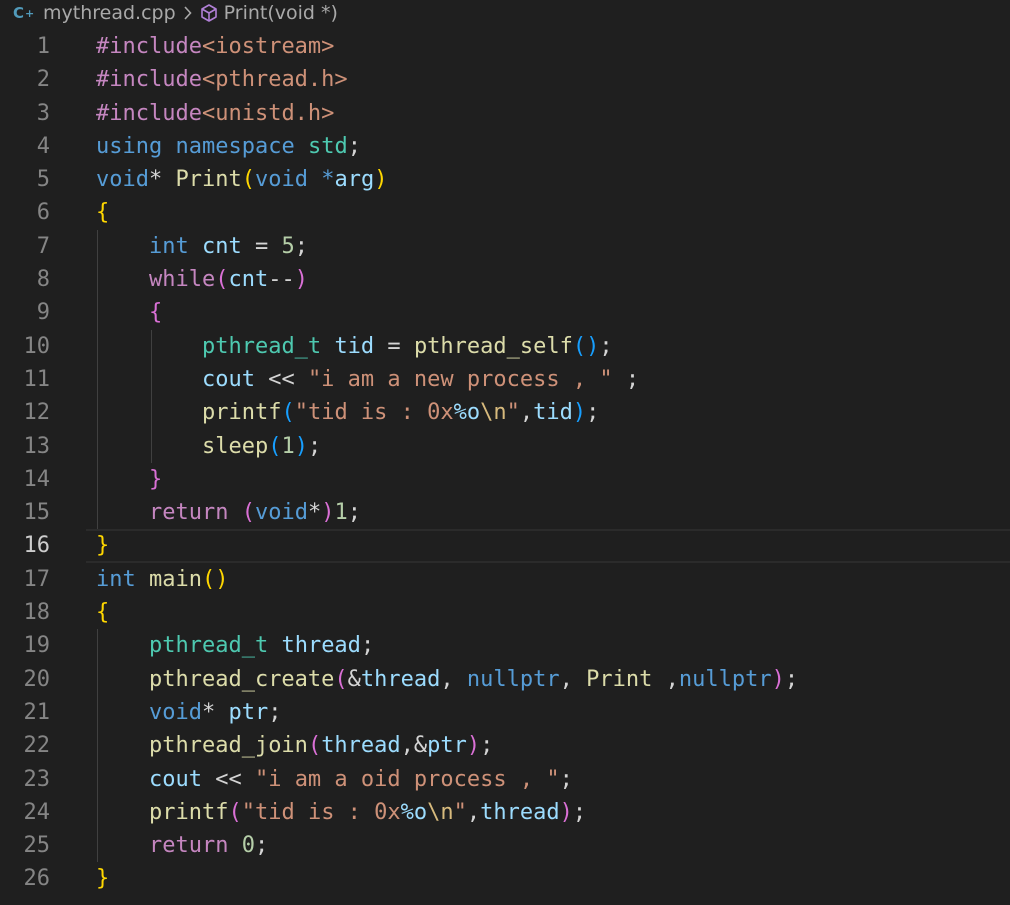  What do you see at coordinates (288, 446) in the screenshot?
I see `code-token: 1` at bounding box center [288, 446].